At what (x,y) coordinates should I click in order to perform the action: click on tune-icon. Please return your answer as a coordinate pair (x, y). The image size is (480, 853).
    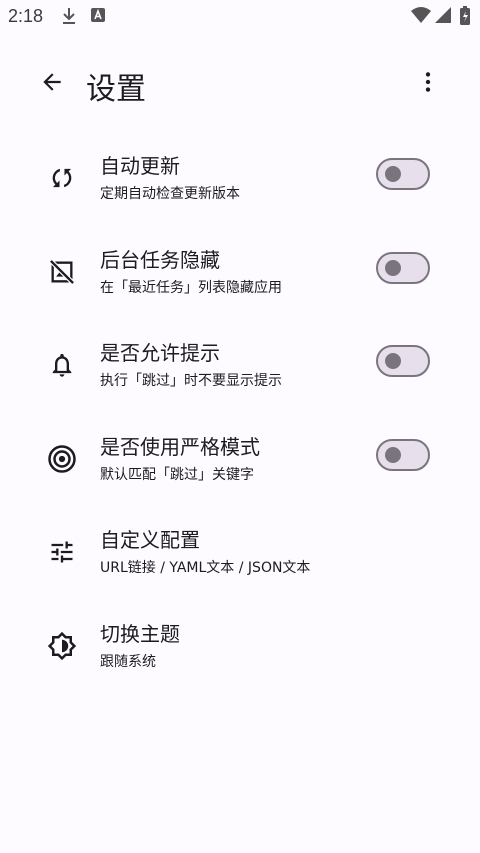
    Looking at the image, I should click on (62, 552).